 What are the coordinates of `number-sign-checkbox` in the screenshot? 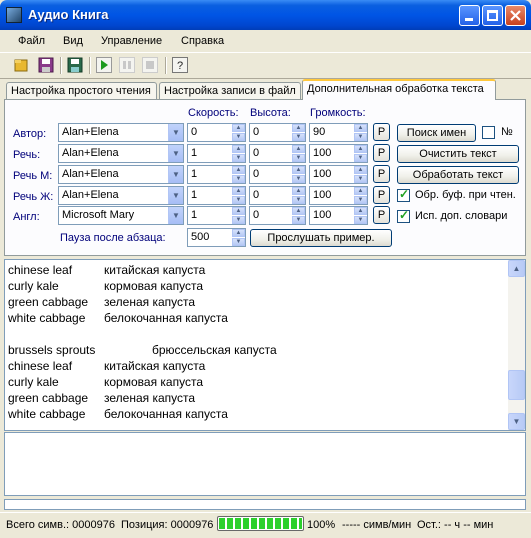 It's located at (488, 132).